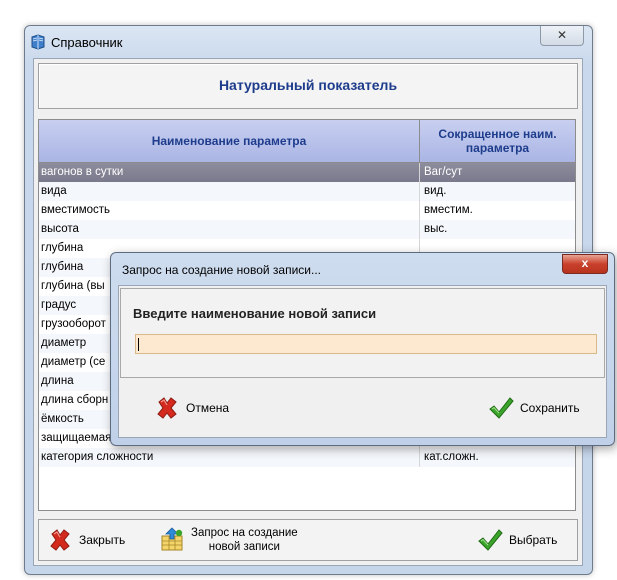  Describe the element at coordinates (436, 229) in the screenshot. I see `cell-short-name: выс.` at that location.